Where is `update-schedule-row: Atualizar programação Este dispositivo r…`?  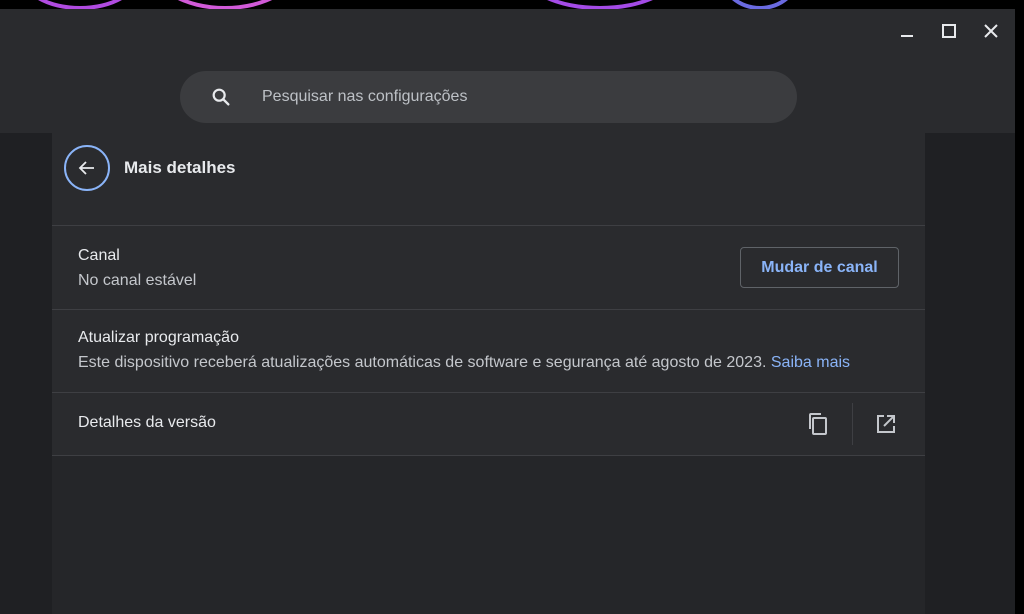
update-schedule-row: Atualizar programação Este dispositivo r… is located at coordinates (488, 351).